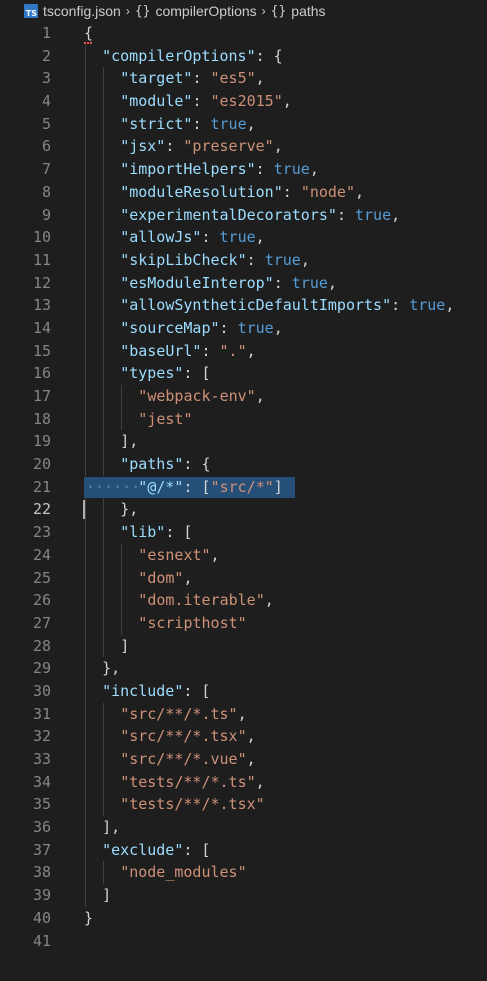 Image resolution: width=487 pixels, height=981 pixels. I want to click on code-token: : {, so click(197, 464).